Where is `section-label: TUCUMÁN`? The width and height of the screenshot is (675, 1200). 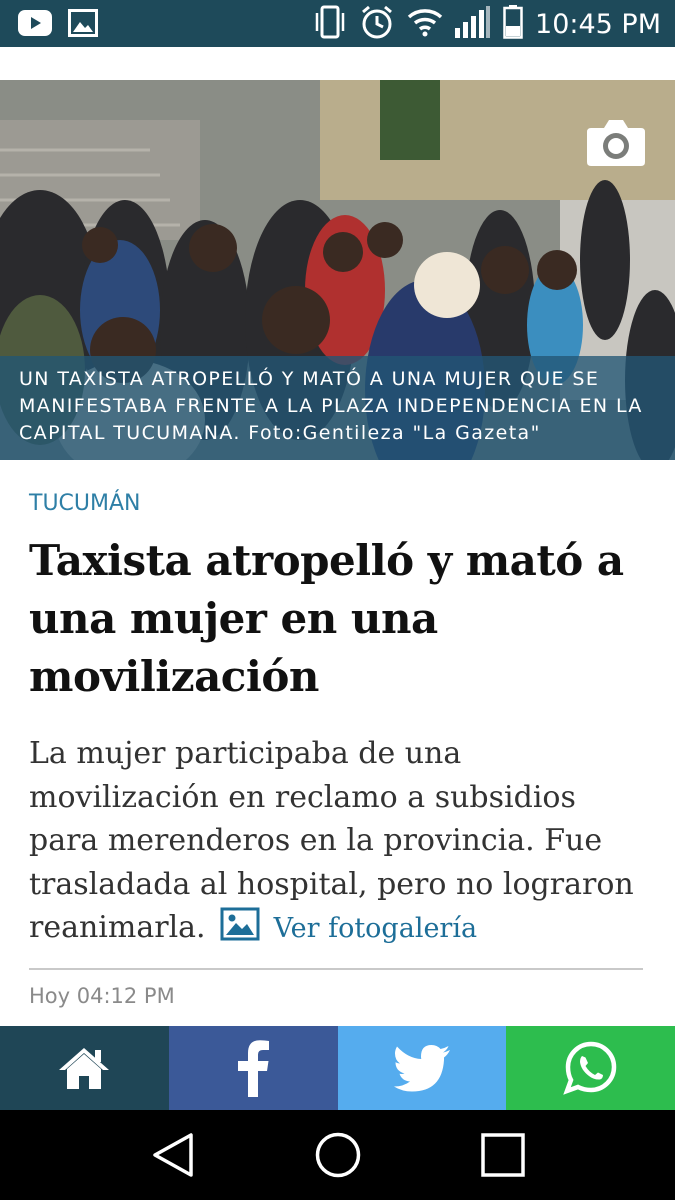
section-label: TUCUMÁN is located at coordinates (85, 503).